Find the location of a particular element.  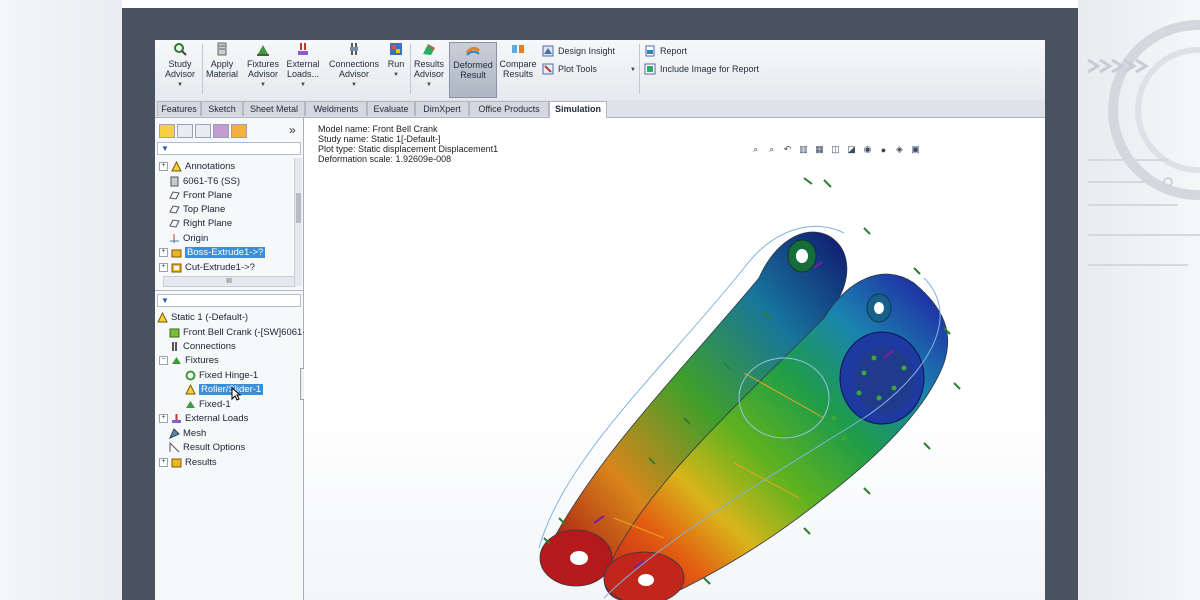

annotations-icon is located at coordinates (176, 166).